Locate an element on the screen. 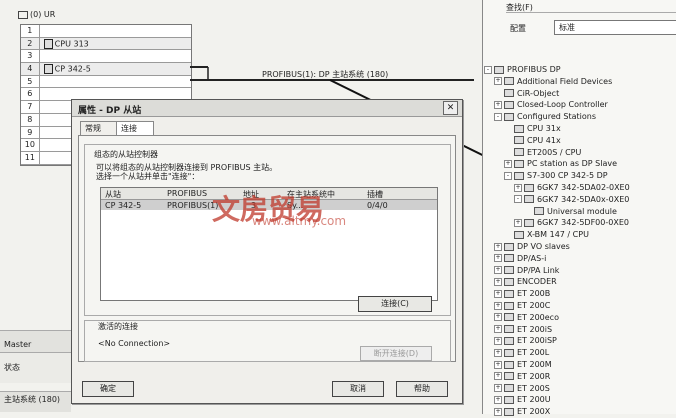 The image size is (676, 418). master-system-label: 主站系统 (180) is located at coordinates (32, 399).